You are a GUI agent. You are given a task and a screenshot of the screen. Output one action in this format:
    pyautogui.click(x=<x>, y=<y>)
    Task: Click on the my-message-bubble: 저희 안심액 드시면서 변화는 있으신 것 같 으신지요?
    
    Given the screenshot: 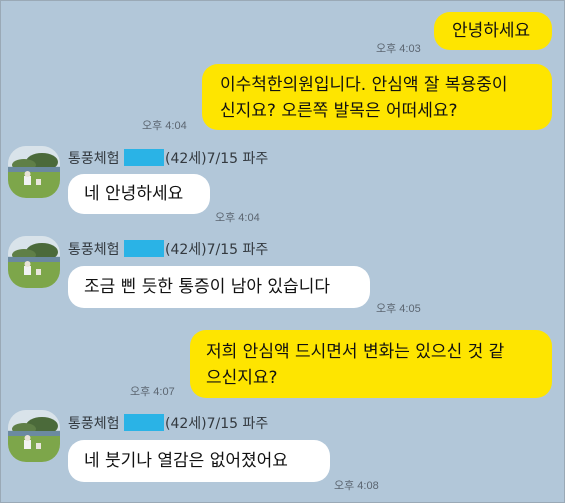 What is the action you would take?
    pyautogui.click(x=371, y=364)
    